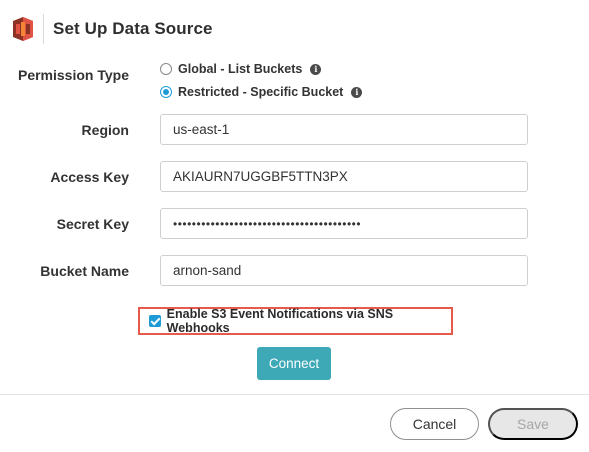  I want to click on connect-button: Connect, so click(294, 363).